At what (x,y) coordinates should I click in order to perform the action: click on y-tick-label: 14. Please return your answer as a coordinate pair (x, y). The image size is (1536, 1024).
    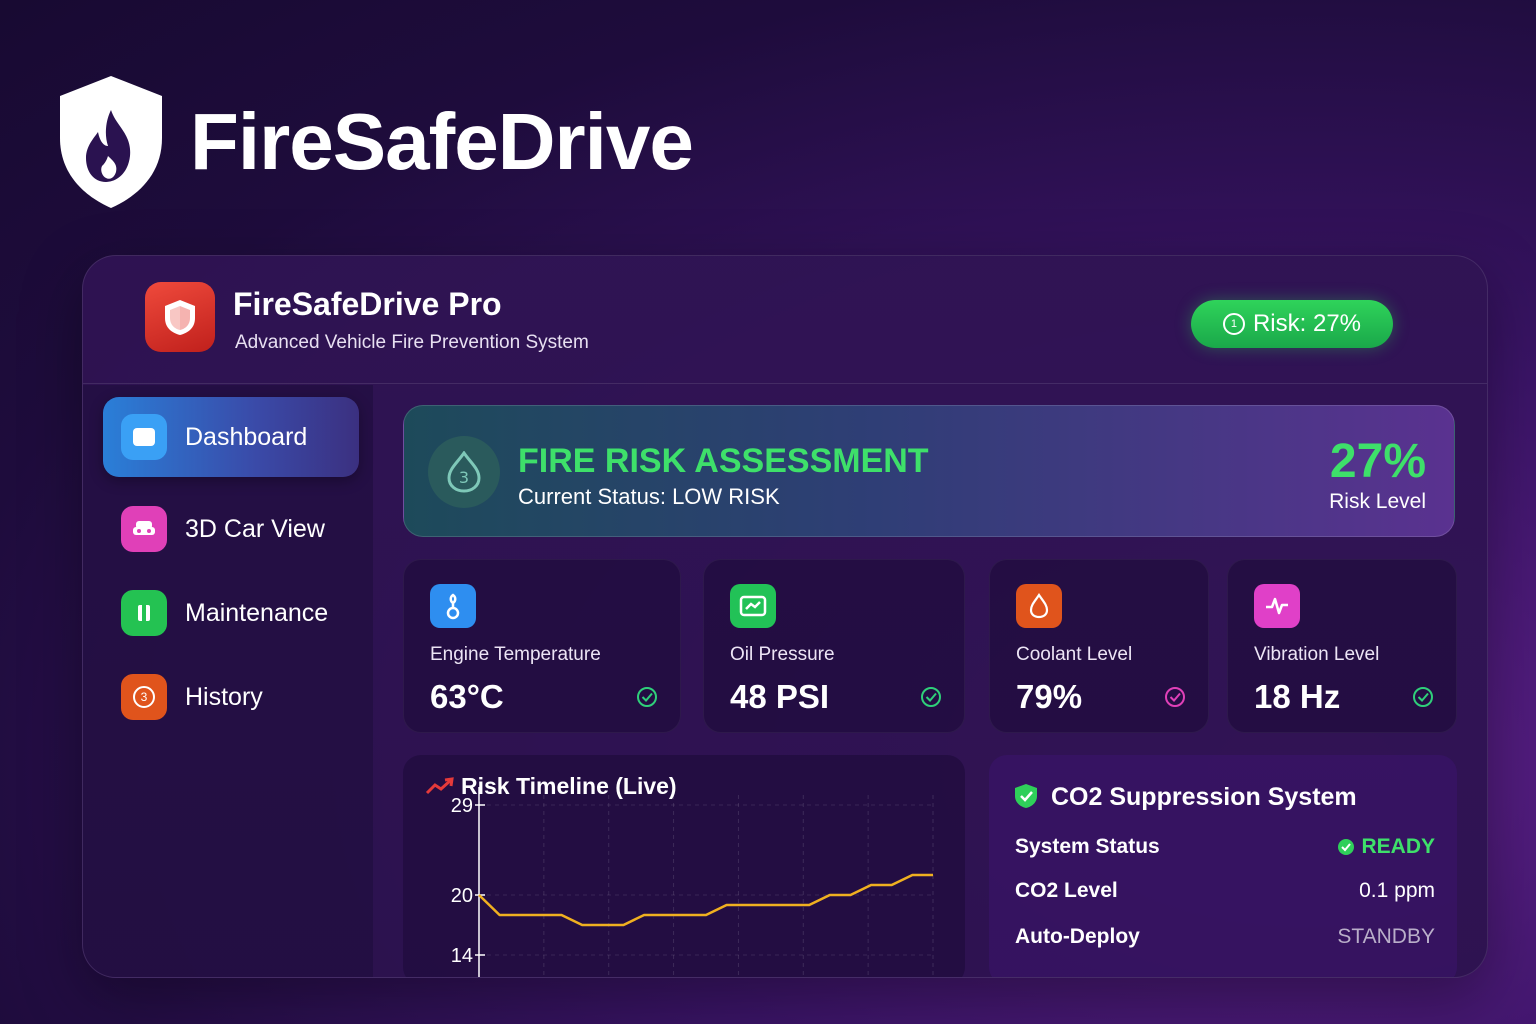
    Looking at the image, I should click on (462, 956).